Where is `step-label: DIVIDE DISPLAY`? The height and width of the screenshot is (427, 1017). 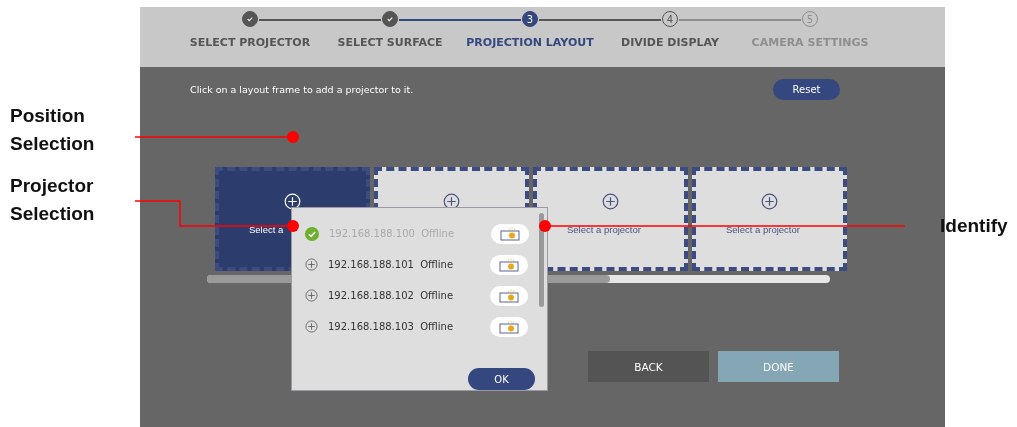 step-label: DIVIDE DISPLAY is located at coordinates (670, 42).